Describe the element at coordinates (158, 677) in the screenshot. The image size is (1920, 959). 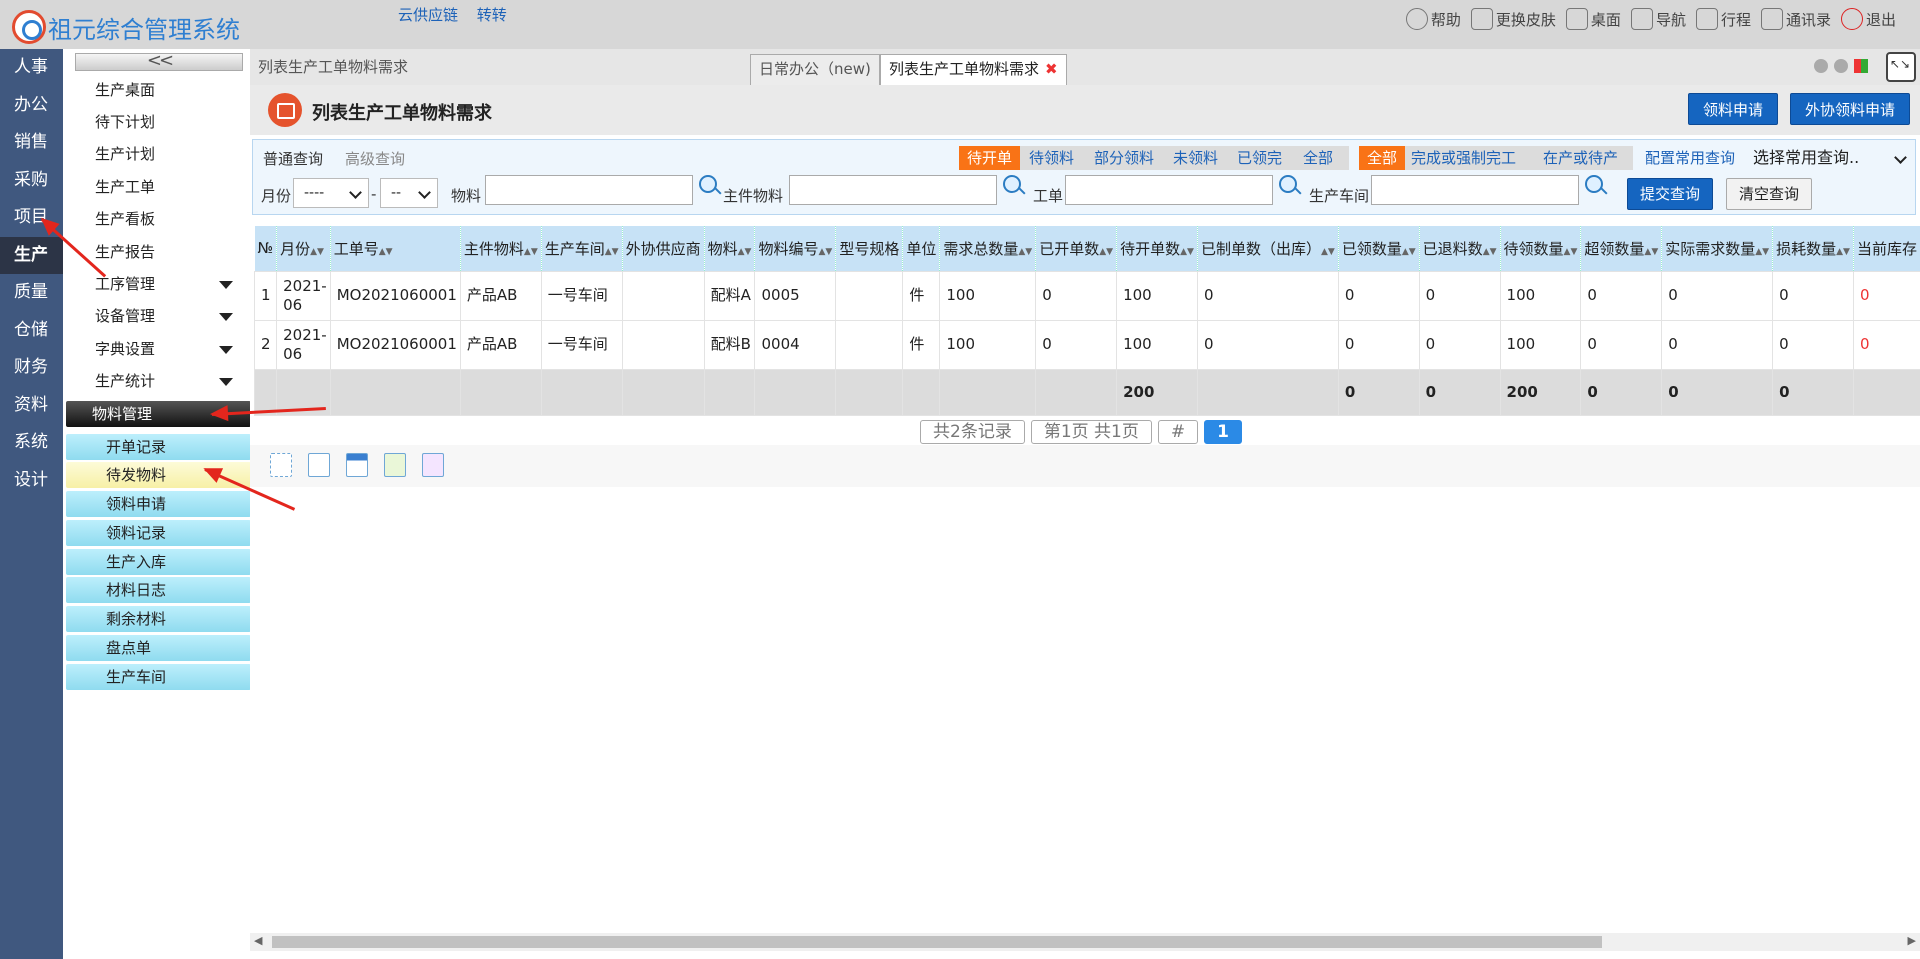
I see `sidebar-sub-workshop: 生产车间` at that location.